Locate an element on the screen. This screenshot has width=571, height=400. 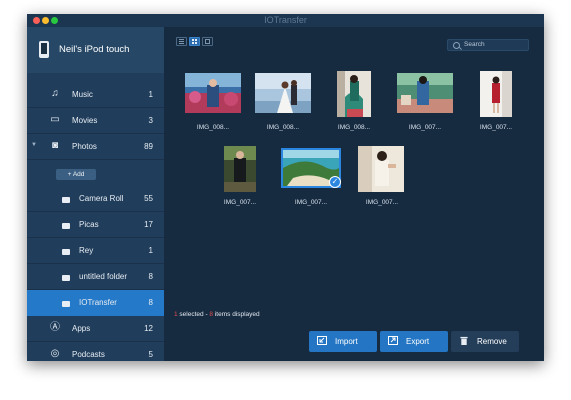
sidebar-item-count: 1 is located at coordinates (150, 94).